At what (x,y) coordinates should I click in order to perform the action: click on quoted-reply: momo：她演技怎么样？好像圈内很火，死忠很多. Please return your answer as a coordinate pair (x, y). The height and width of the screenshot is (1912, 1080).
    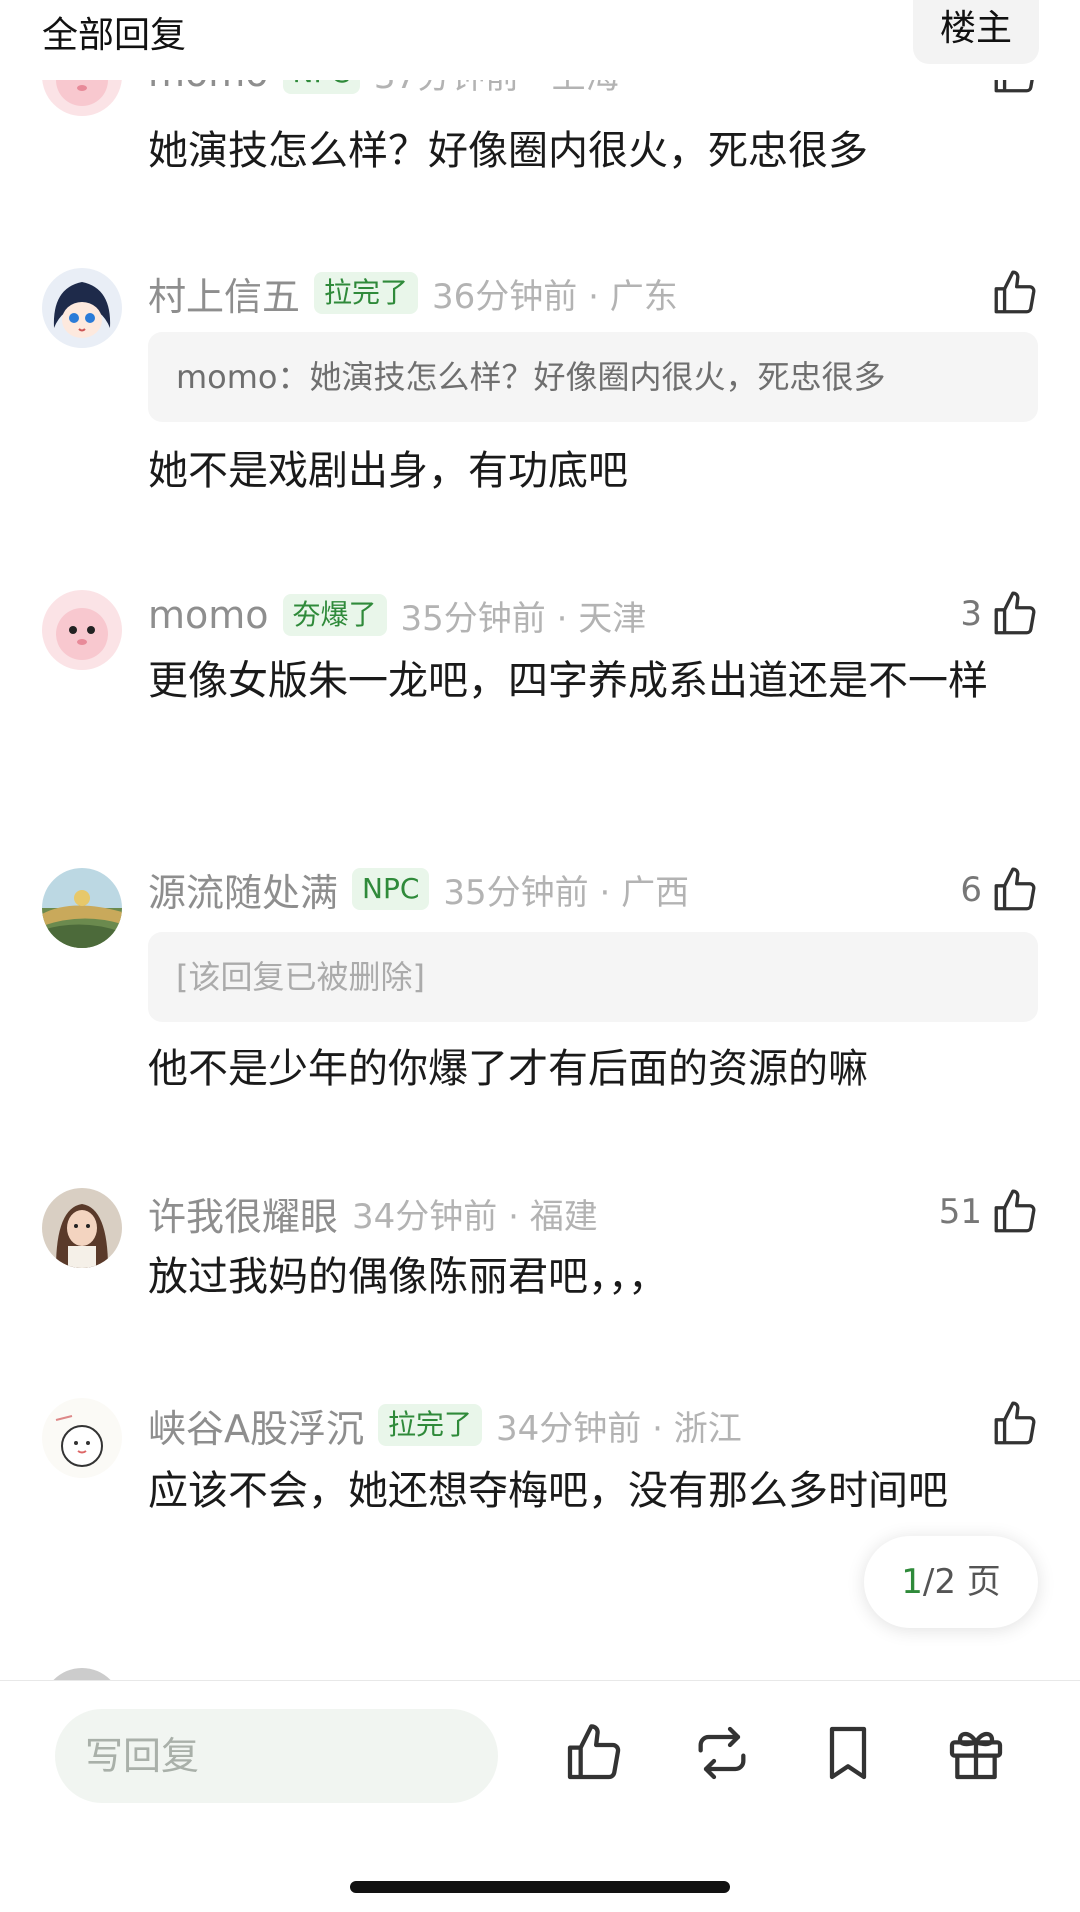
    Looking at the image, I should click on (593, 377).